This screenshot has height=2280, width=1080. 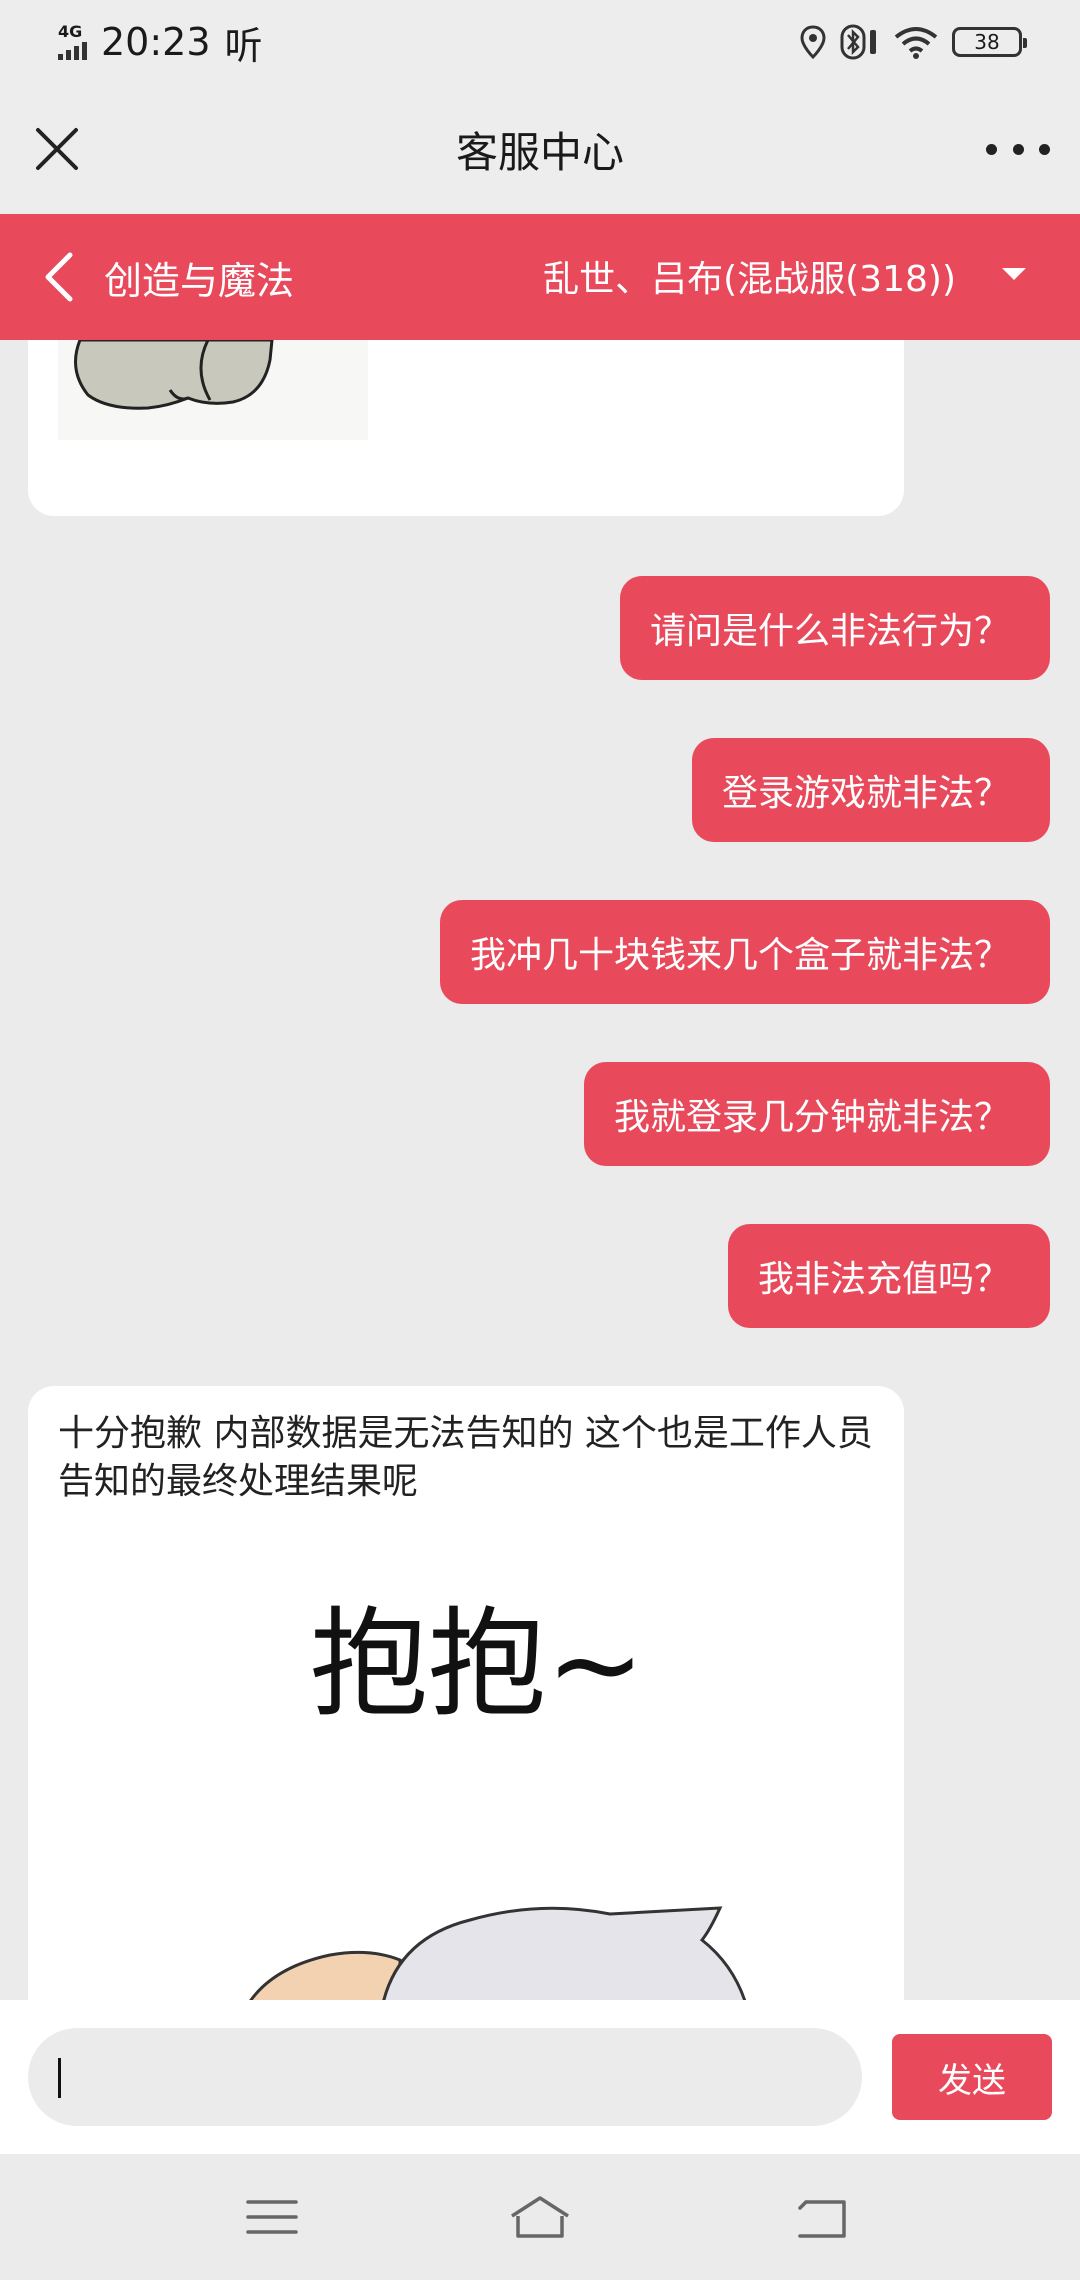 I want to click on message-text: 我冲几十块钱来几个盒子就非法？, so click(x=739, y=955).